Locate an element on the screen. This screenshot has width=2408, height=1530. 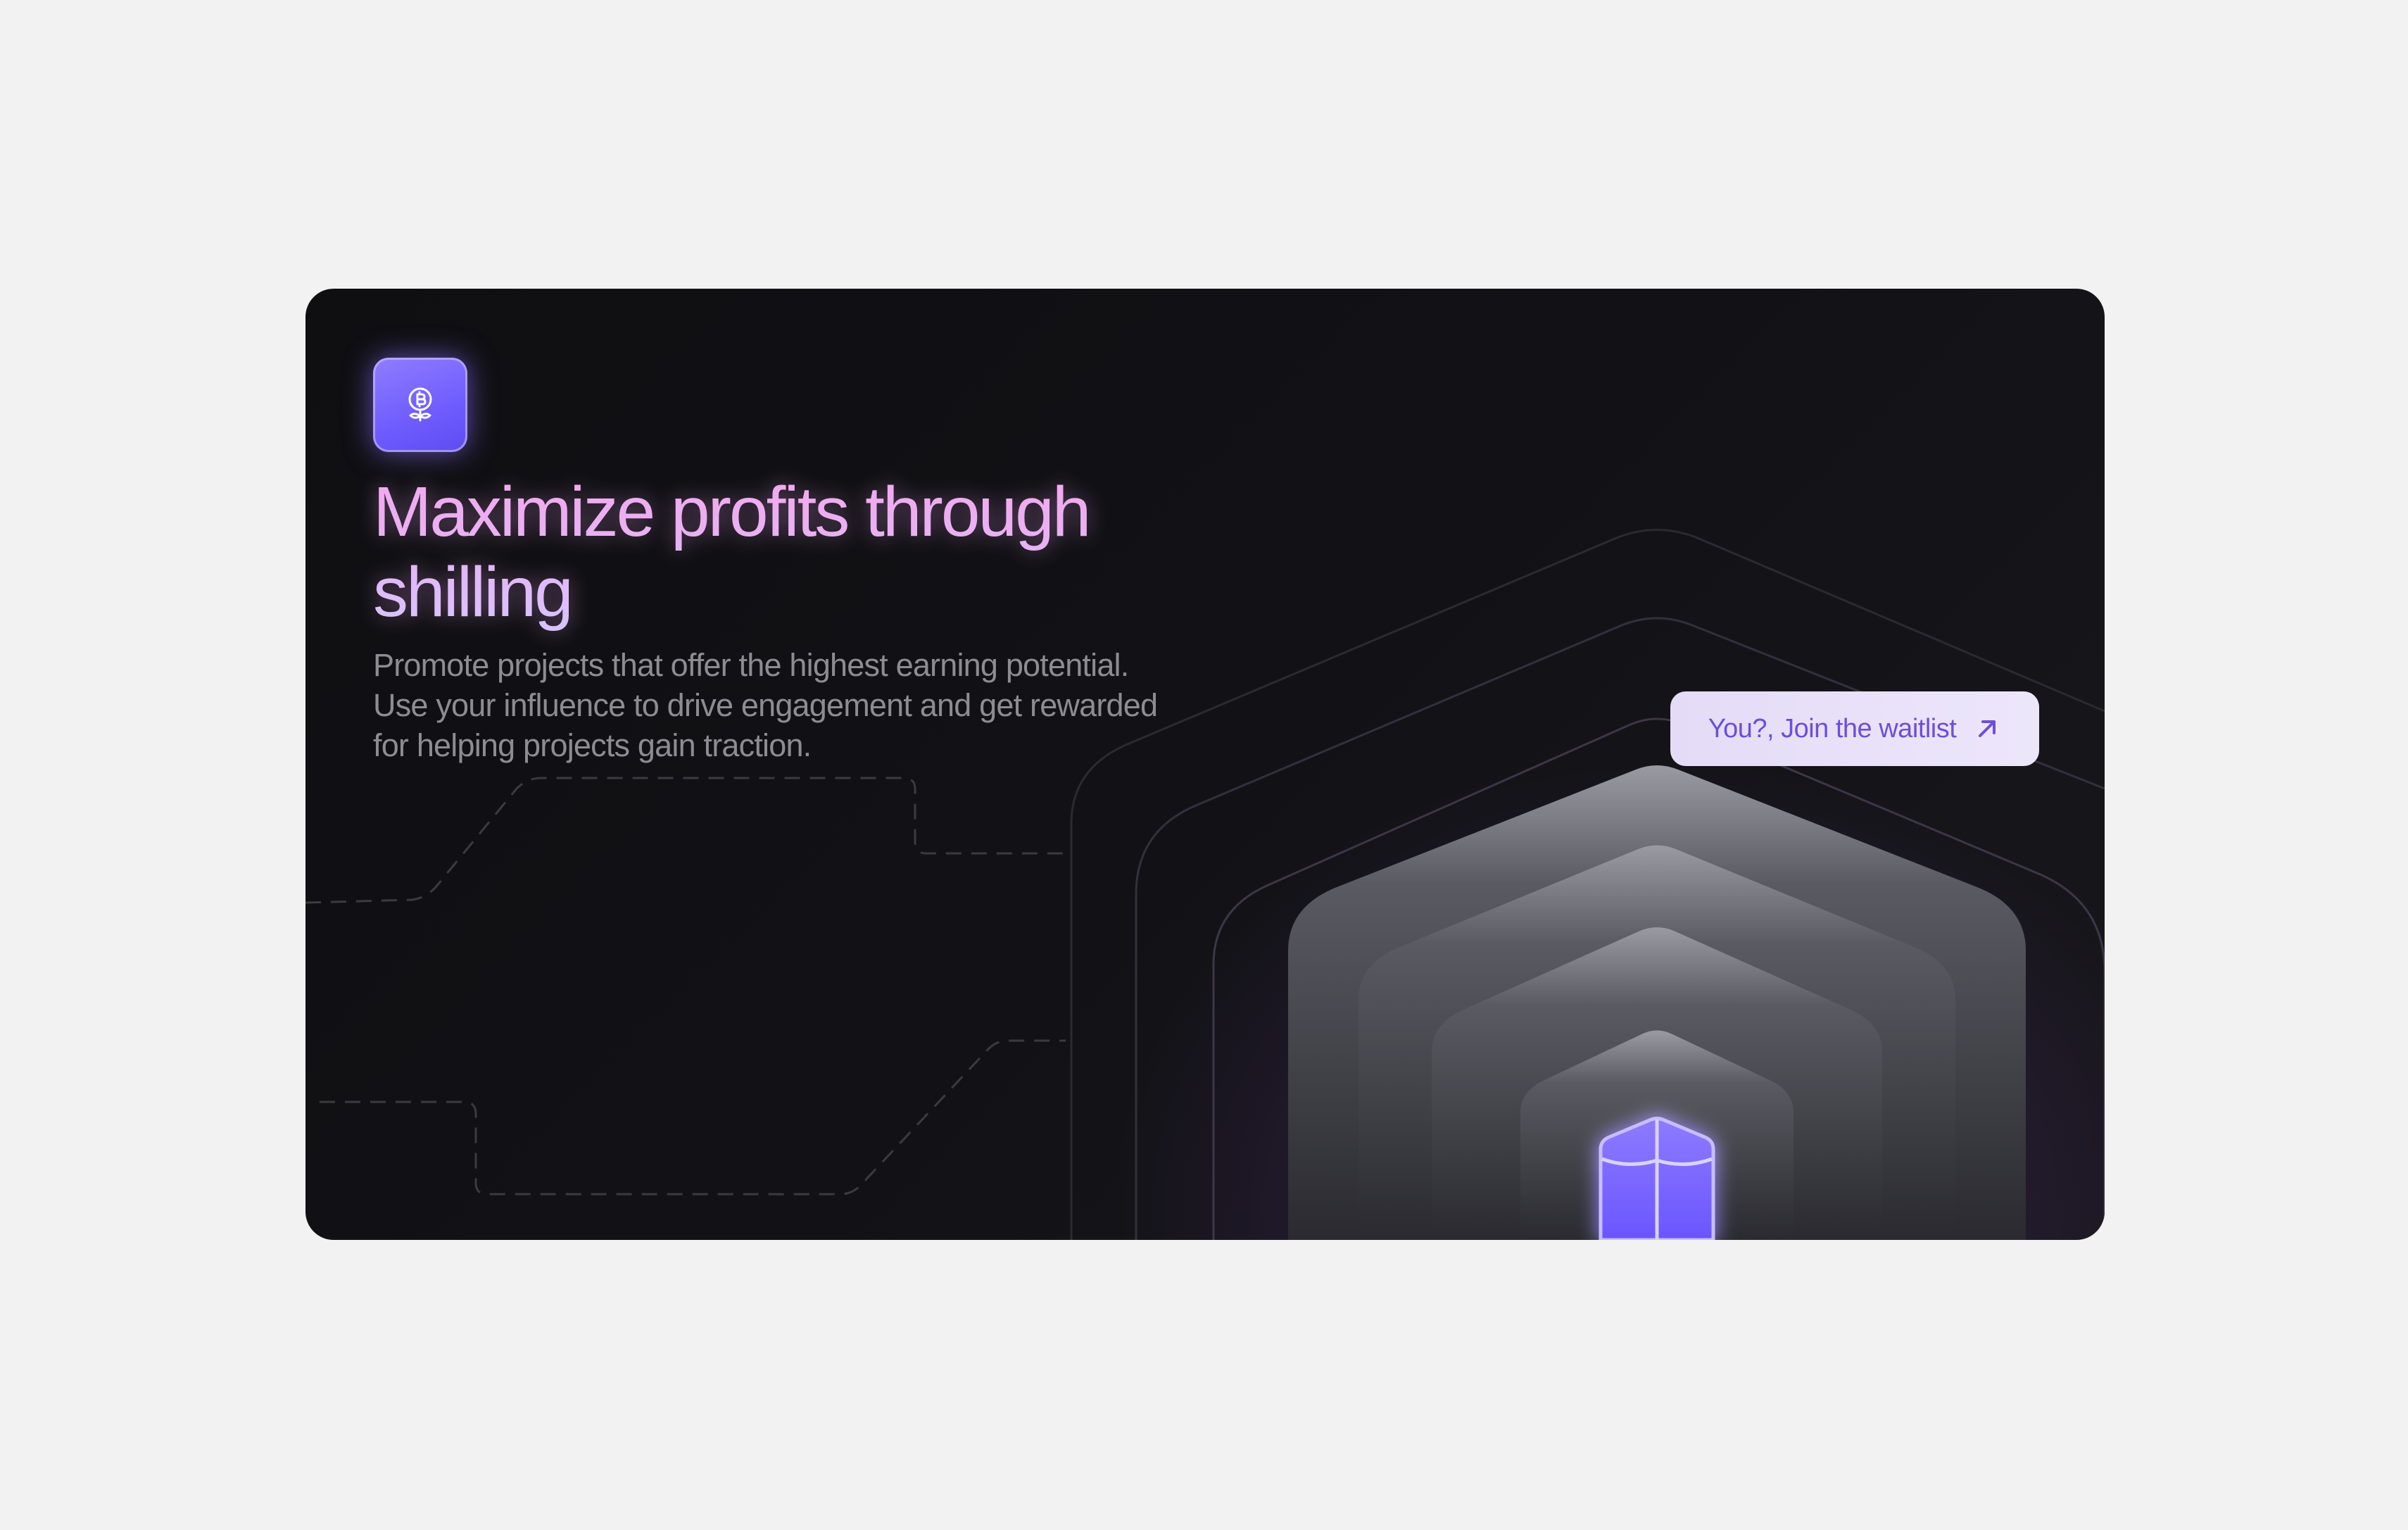
dashed-traces is located at coordinates (685, 986).